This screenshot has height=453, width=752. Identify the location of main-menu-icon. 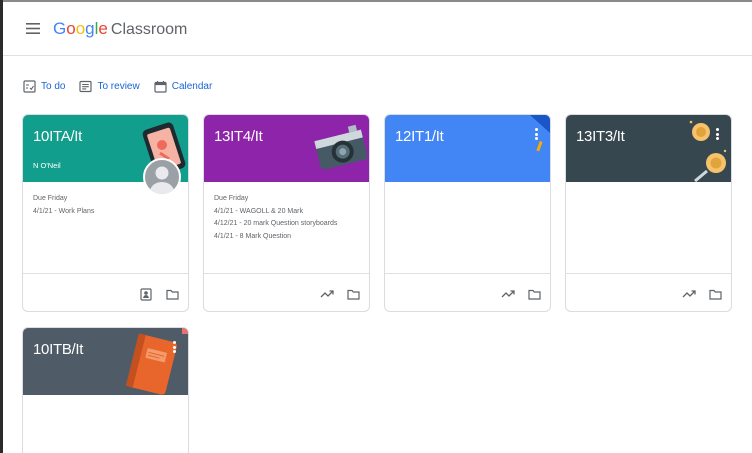
(33, 29).